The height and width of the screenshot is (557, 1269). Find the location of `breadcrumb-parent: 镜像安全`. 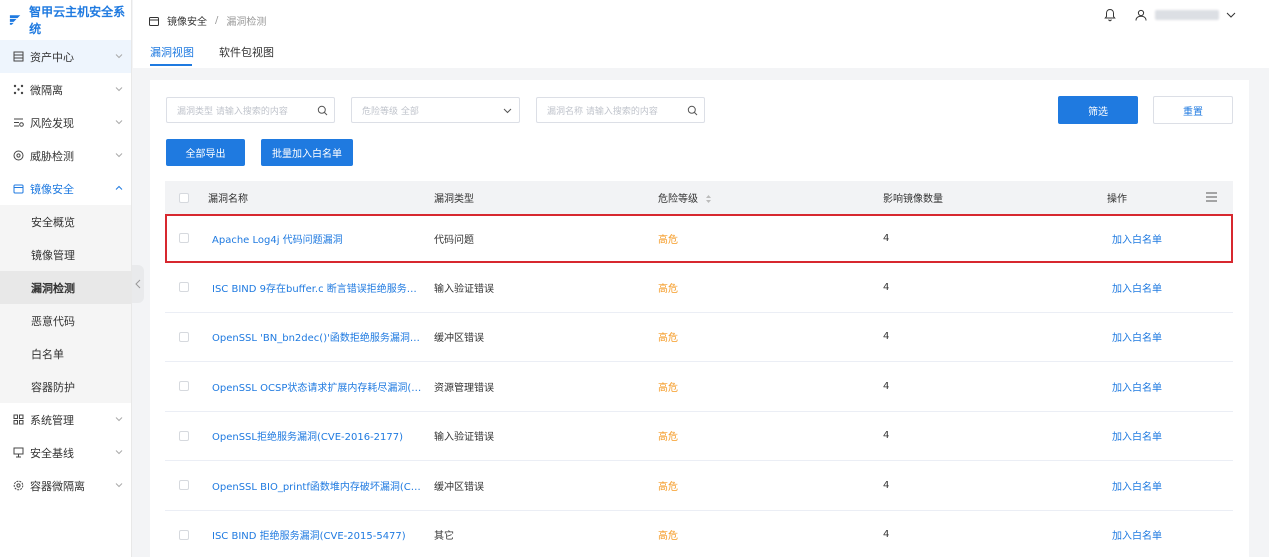

breadcrumb-parent: 镜像安全 is located at coordinates (187, 20).